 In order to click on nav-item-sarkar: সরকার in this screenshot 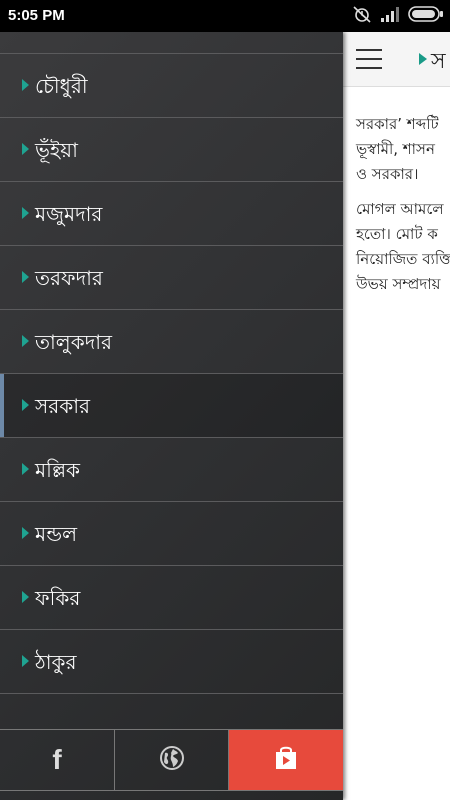, I will do `click(171, 406)`.